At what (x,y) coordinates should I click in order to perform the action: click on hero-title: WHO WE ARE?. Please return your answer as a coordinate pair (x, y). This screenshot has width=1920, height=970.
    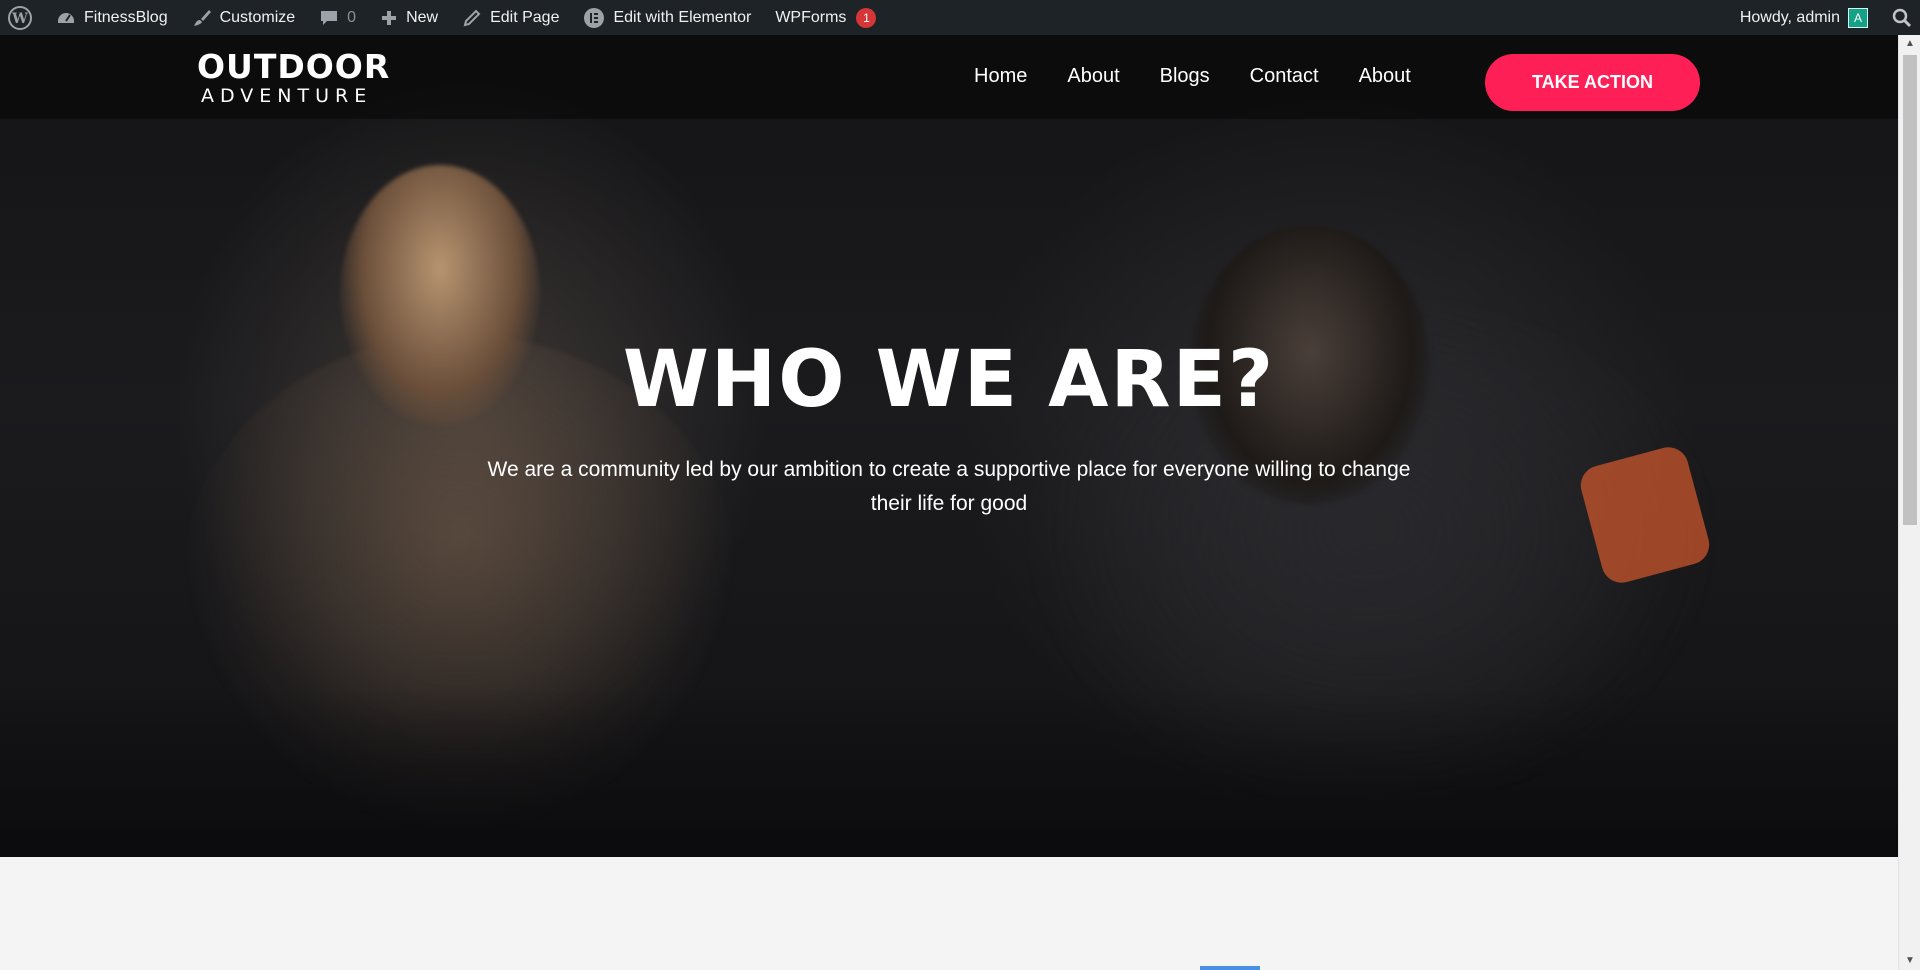
    Looking at the image, I should click on (949, 380).